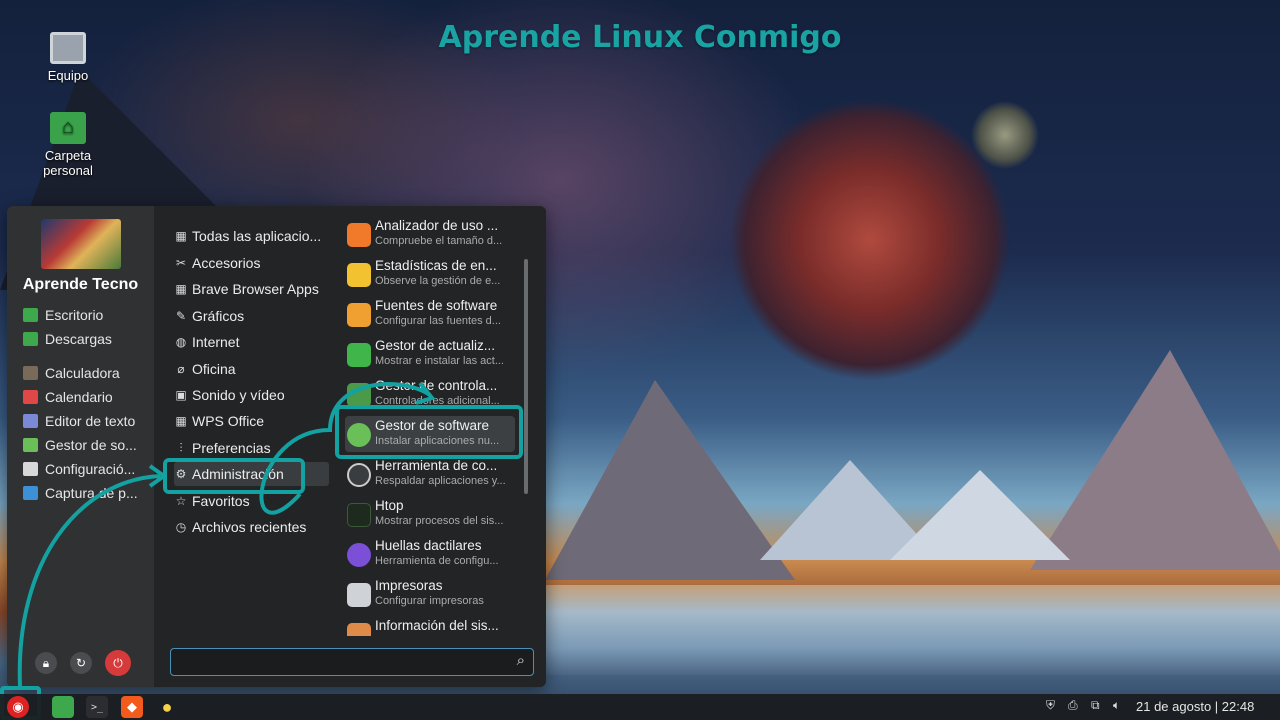 The image size is (1280, 720). Describe the element at coordinates (30, 339) in the screenshot. I see `downloads-folder-icon` at that location.